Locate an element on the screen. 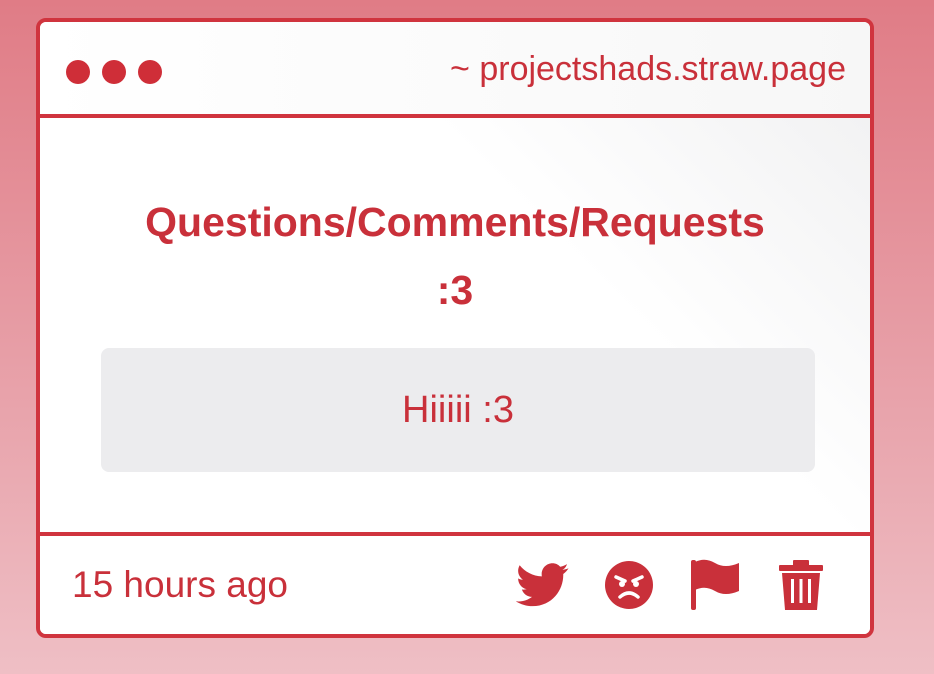 This screenshot has height=674, width=934. delete-button is located at coordinates (801, 585).